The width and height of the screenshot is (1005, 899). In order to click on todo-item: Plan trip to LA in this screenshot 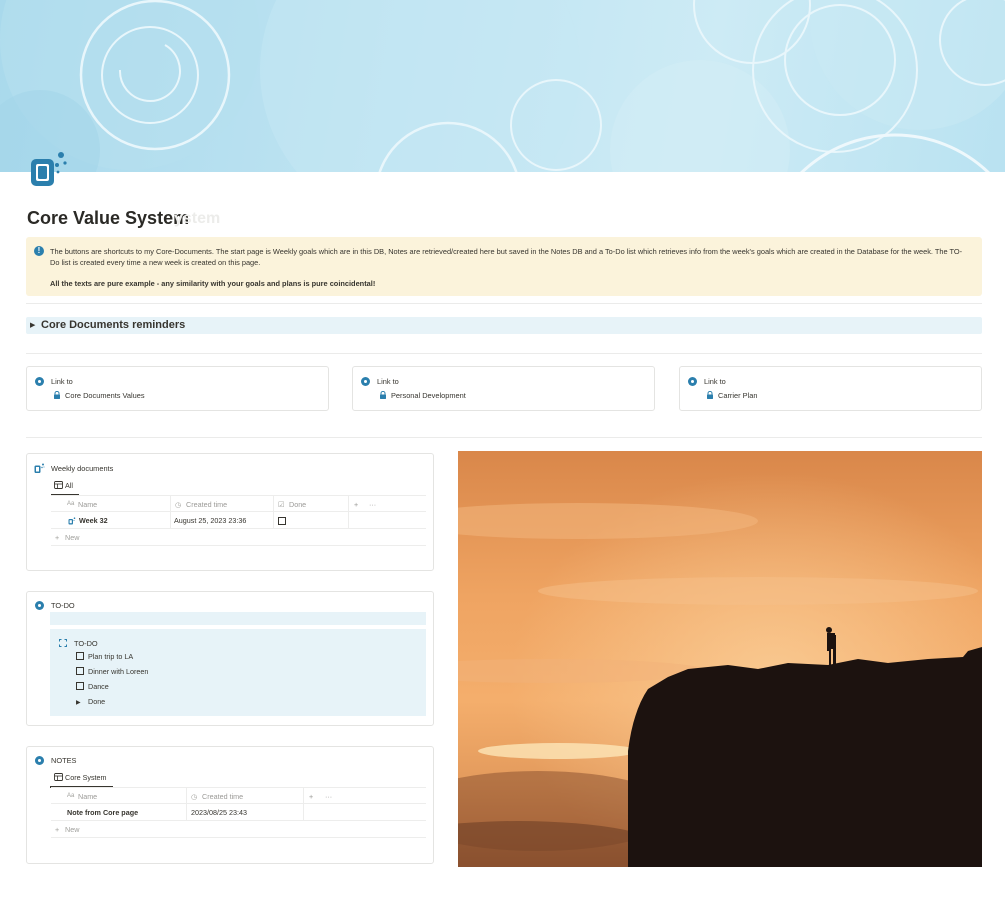, I will do `click(104, 656)`.